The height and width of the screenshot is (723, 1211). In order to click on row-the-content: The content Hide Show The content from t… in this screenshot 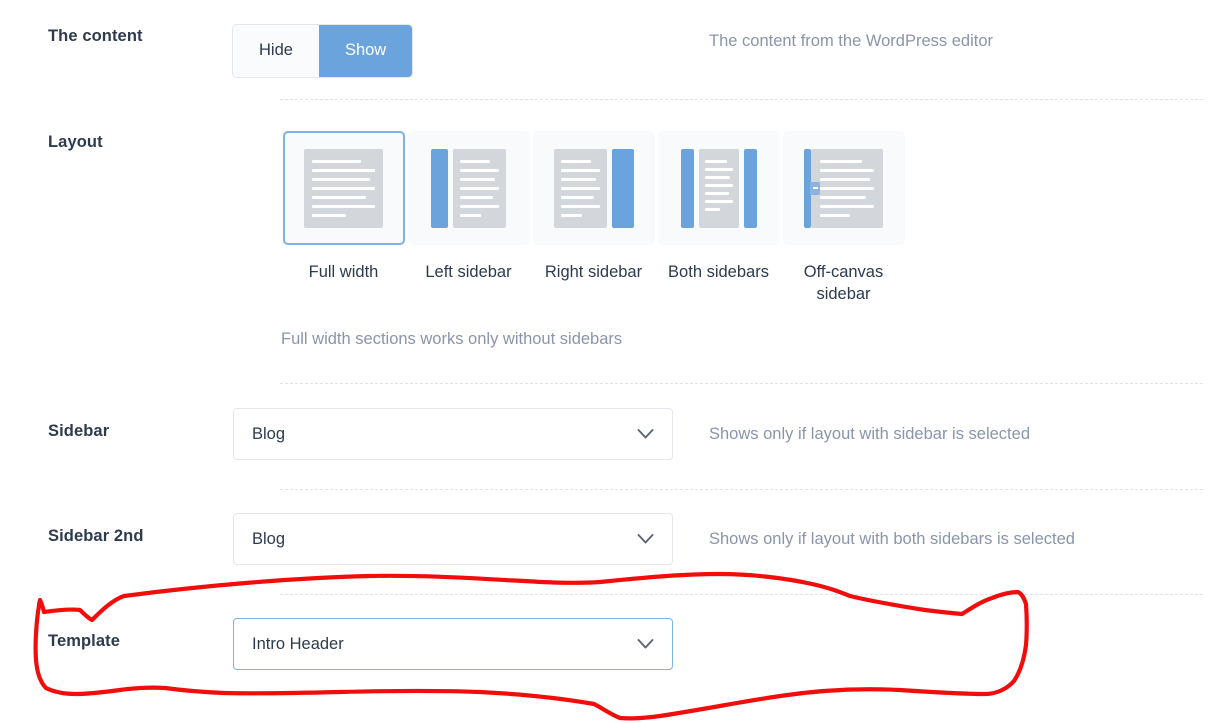, I will do `click(605, 51)`.